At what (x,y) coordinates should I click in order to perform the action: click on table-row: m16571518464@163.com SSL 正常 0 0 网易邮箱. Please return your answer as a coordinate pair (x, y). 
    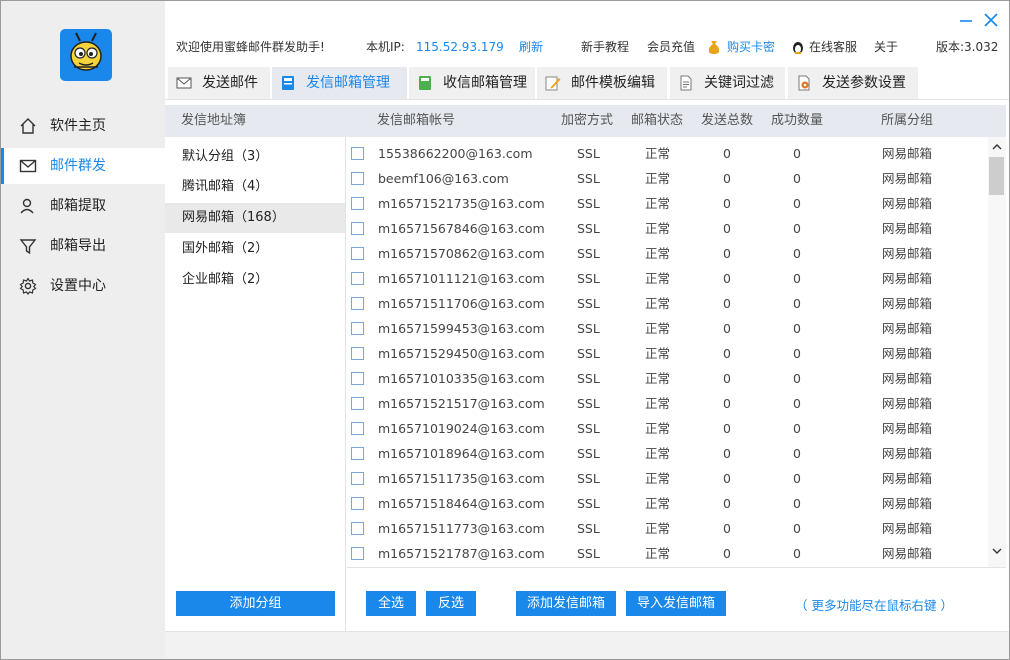
    Looking at the image, I should click on (667, 503).